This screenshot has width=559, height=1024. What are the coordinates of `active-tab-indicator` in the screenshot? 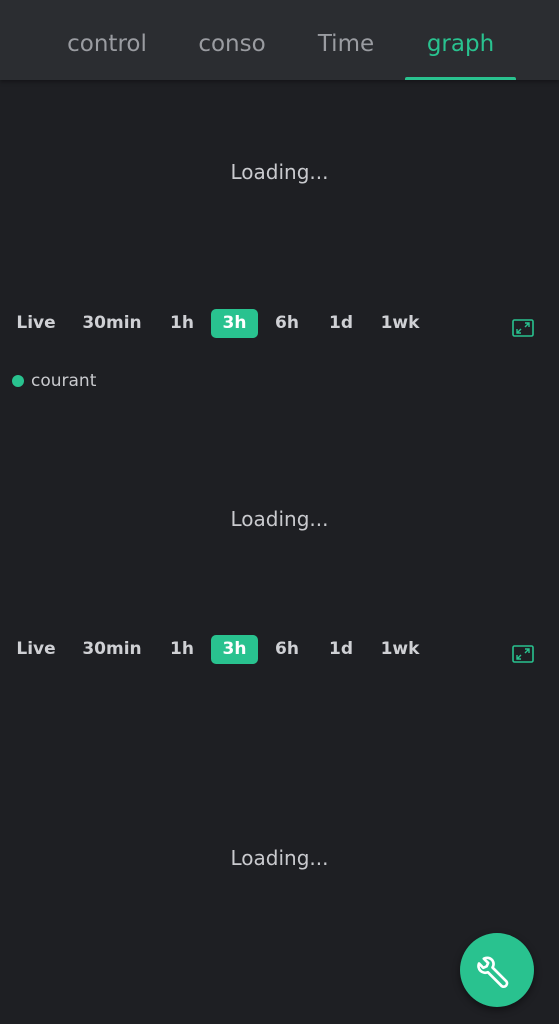 It's located at (460, 78).